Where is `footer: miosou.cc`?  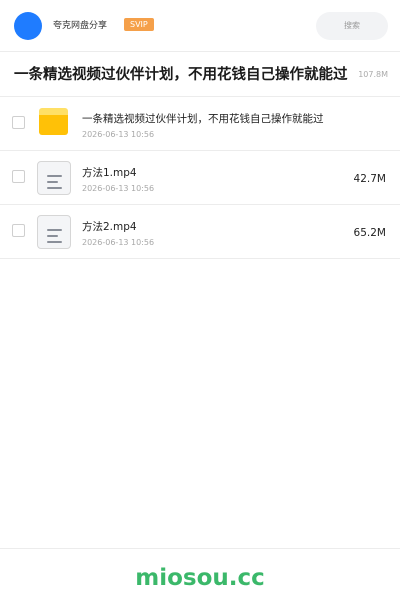
footer: miosou.cc is located at coordinates (200, 574).